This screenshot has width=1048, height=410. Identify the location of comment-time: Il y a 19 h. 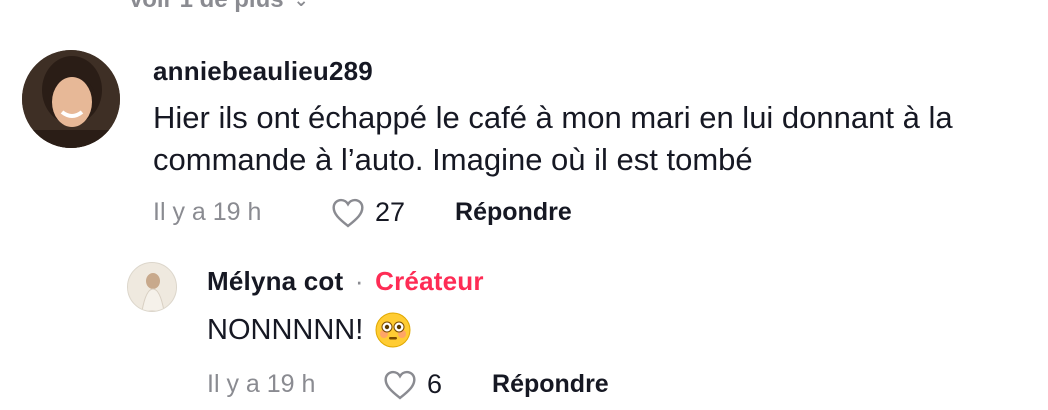
(207, 212).